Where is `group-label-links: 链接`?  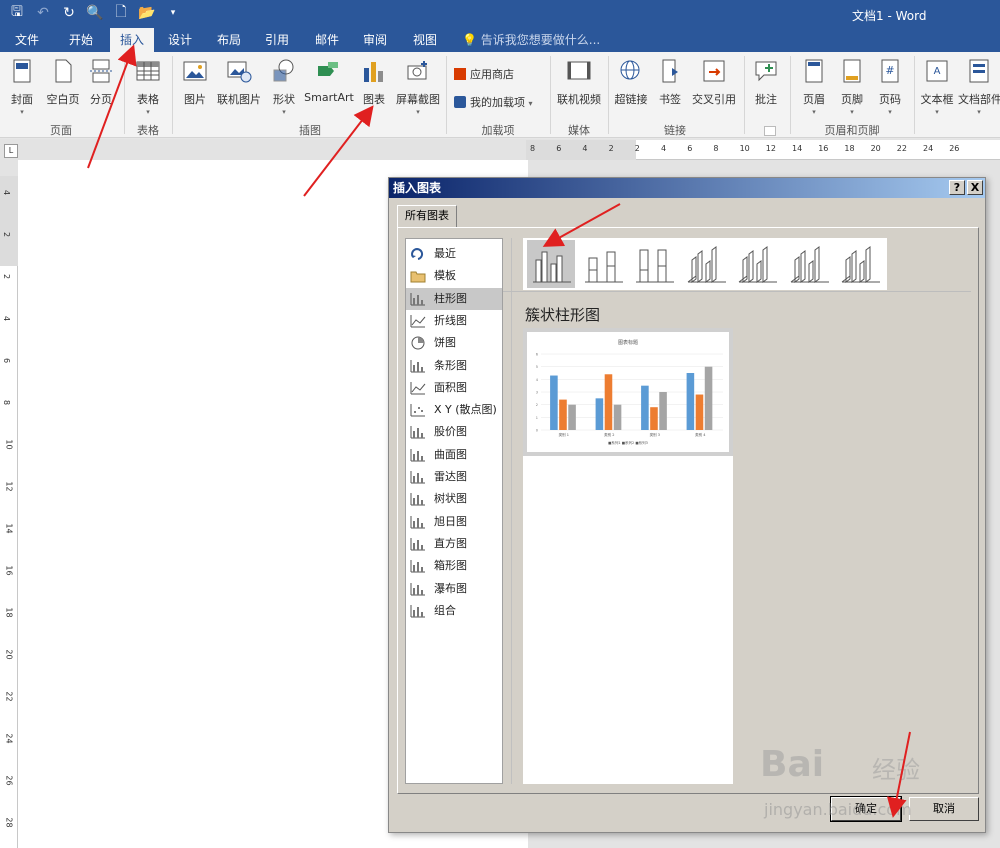
group-label-links: 链接 is located at coordinates (675, 130).